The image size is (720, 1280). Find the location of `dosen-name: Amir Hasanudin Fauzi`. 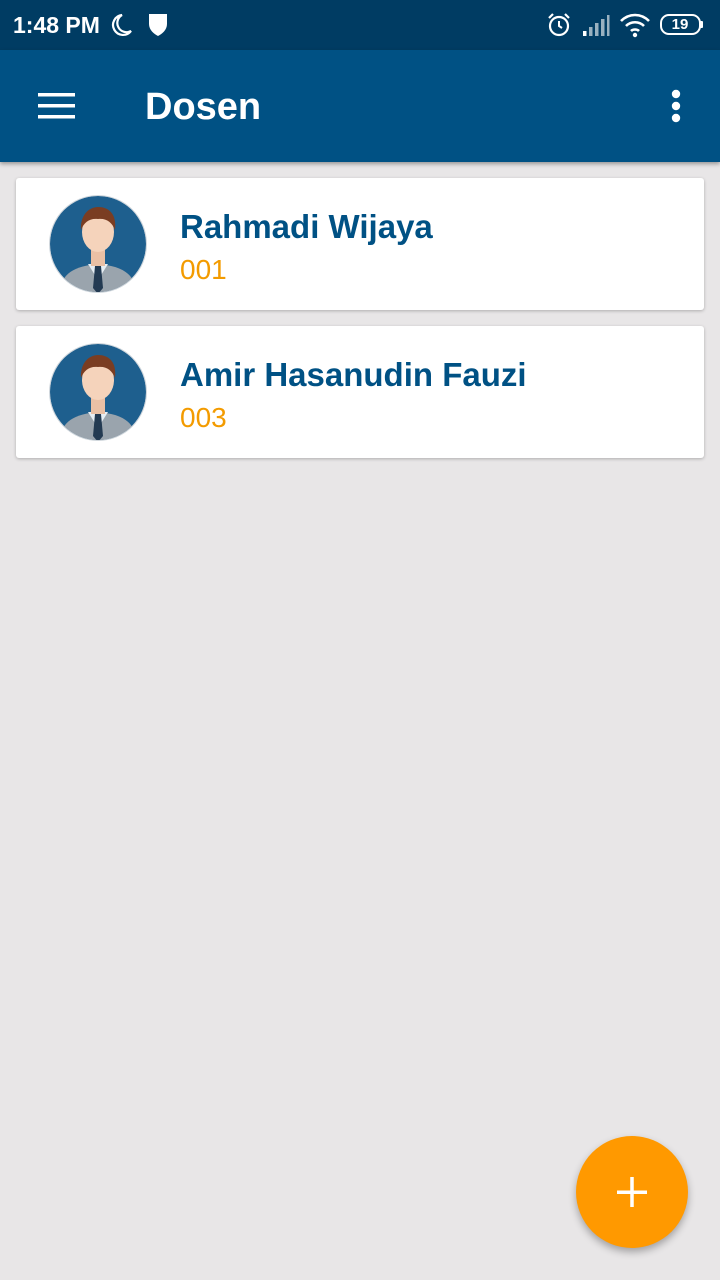

dosen-name: Amir Hasanudin Fauzi is located at coordinates (353, 374).